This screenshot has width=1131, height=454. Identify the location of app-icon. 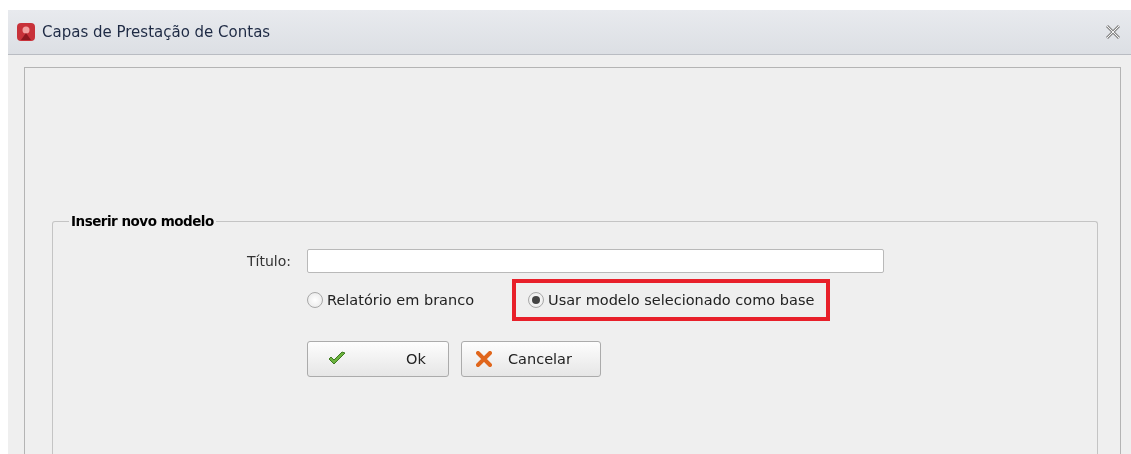
(26, 32).